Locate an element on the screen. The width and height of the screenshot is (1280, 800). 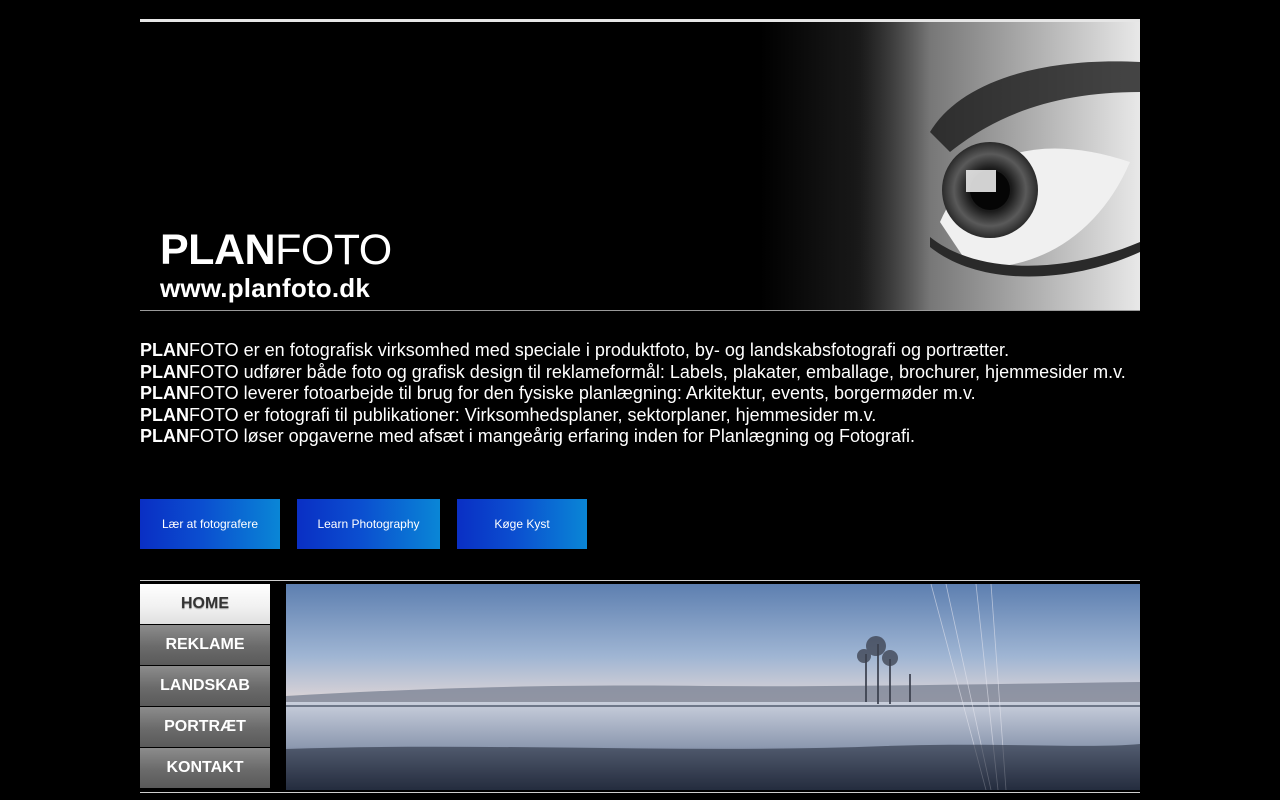
main-nav: HOME REKLAME LANDSKAB PORTRÆT KONTAKT is located at coordinates (205, 686).